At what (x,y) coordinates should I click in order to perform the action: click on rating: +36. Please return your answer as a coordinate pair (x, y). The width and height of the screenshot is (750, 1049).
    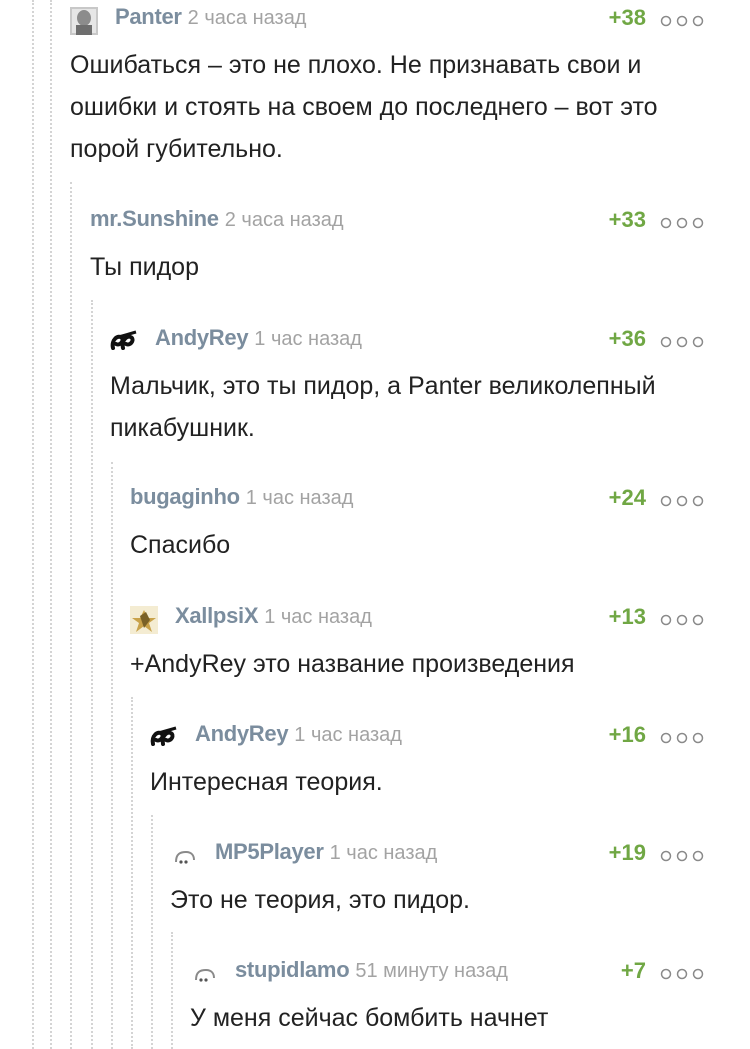
    Looking at the image, I should click on (627, 338).